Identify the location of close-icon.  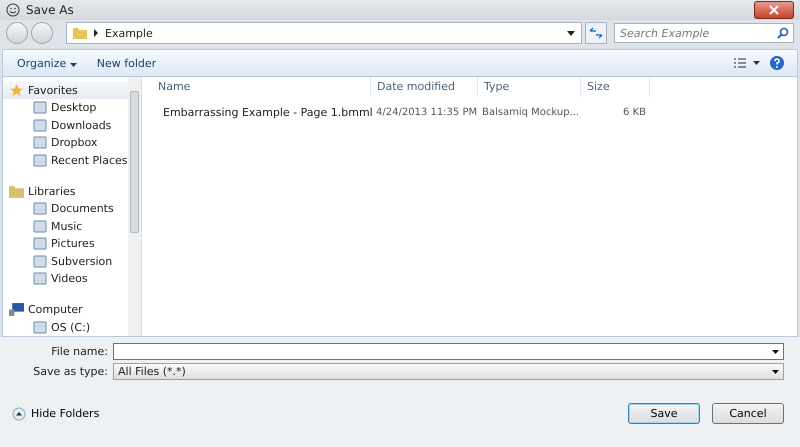
(774, 10).